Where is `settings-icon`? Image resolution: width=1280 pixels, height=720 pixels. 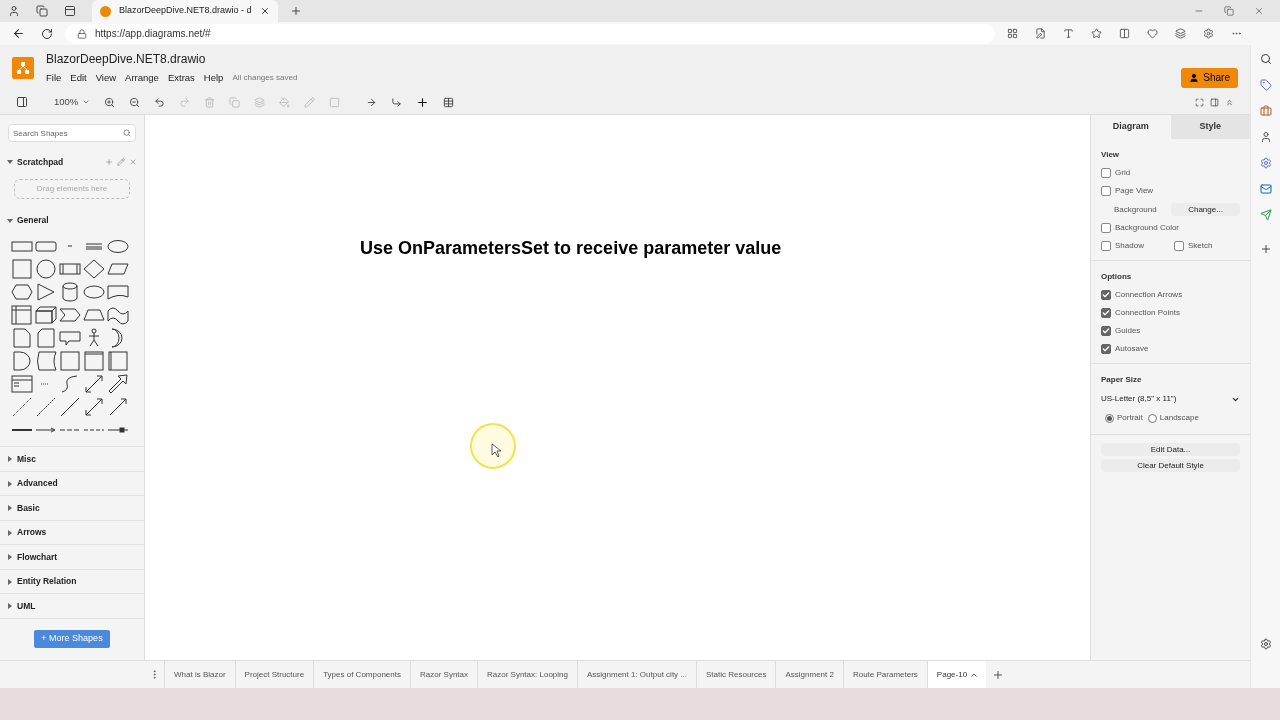 settings-icon is located at coordinates (1265, 644).